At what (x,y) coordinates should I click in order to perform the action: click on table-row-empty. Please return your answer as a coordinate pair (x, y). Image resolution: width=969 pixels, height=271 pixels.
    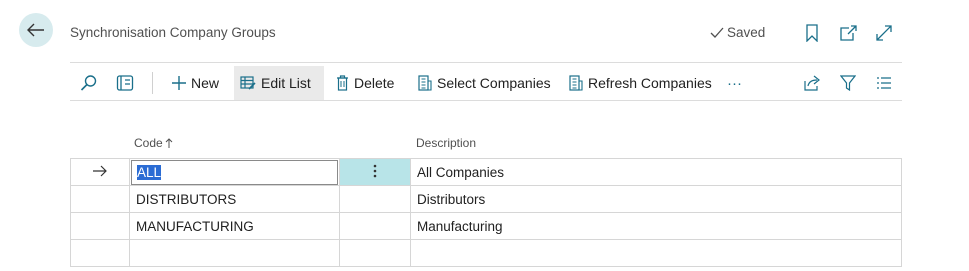
    Looking at the image, I should click on (486, 253).